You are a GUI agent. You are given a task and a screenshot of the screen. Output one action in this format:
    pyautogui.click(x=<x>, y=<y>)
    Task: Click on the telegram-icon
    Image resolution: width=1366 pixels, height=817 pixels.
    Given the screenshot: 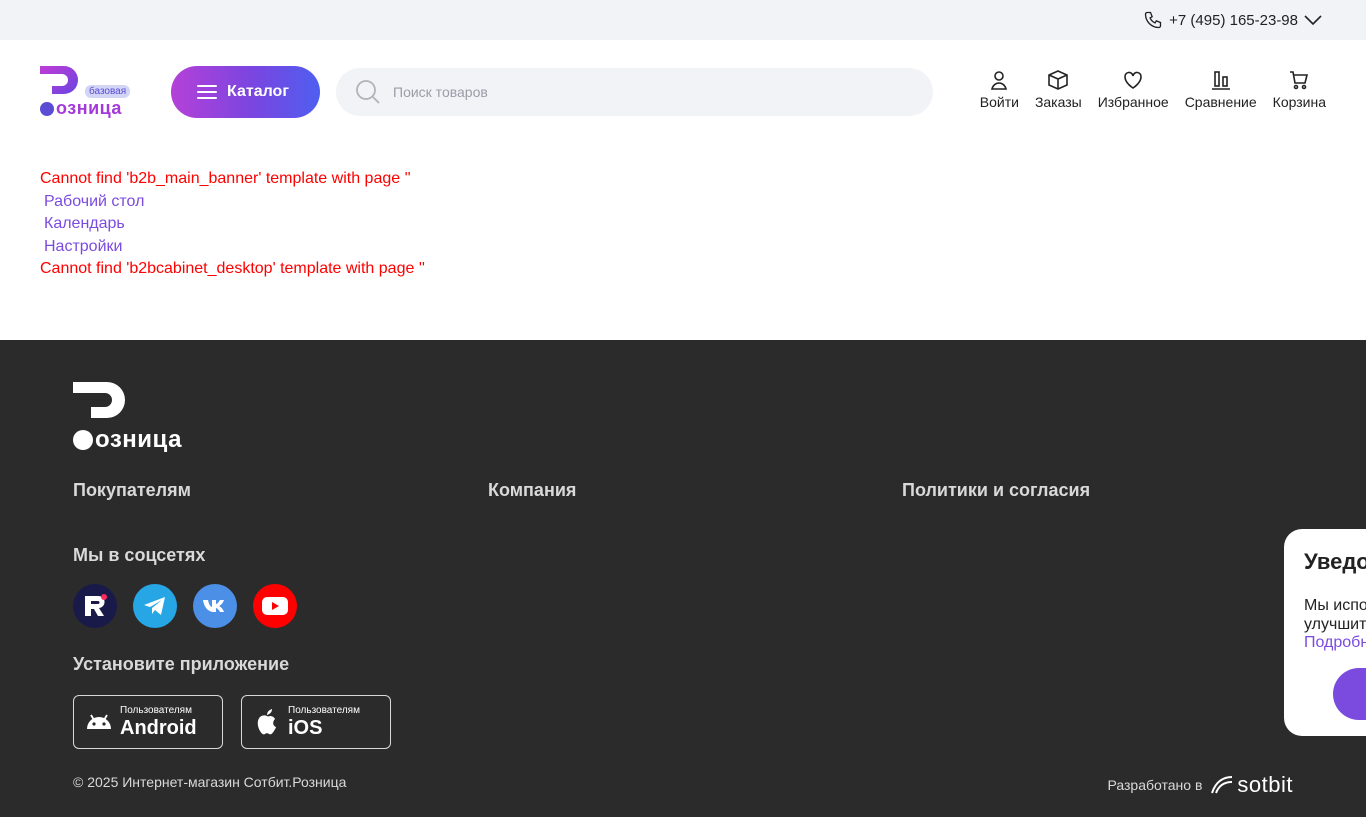 What is the action you would take?
    pyautogui.click(x=154, y=606)
    